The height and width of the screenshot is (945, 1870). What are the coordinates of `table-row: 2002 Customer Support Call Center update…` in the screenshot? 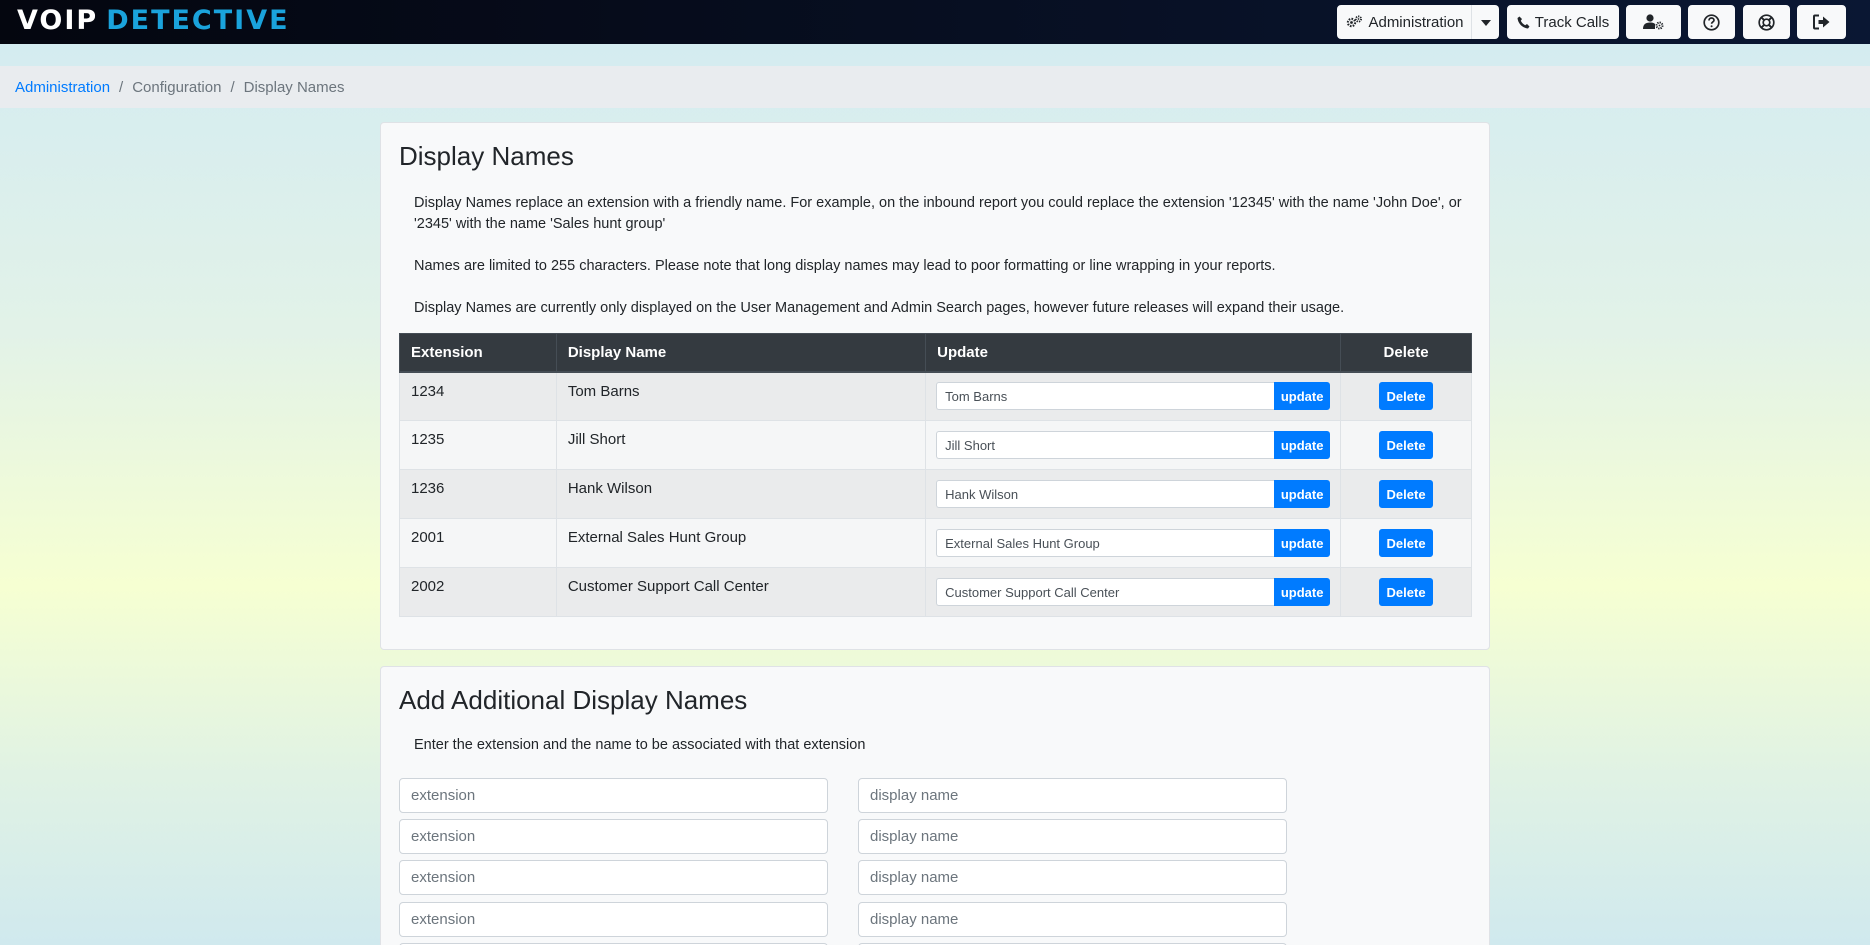 It's located at (935, 592).